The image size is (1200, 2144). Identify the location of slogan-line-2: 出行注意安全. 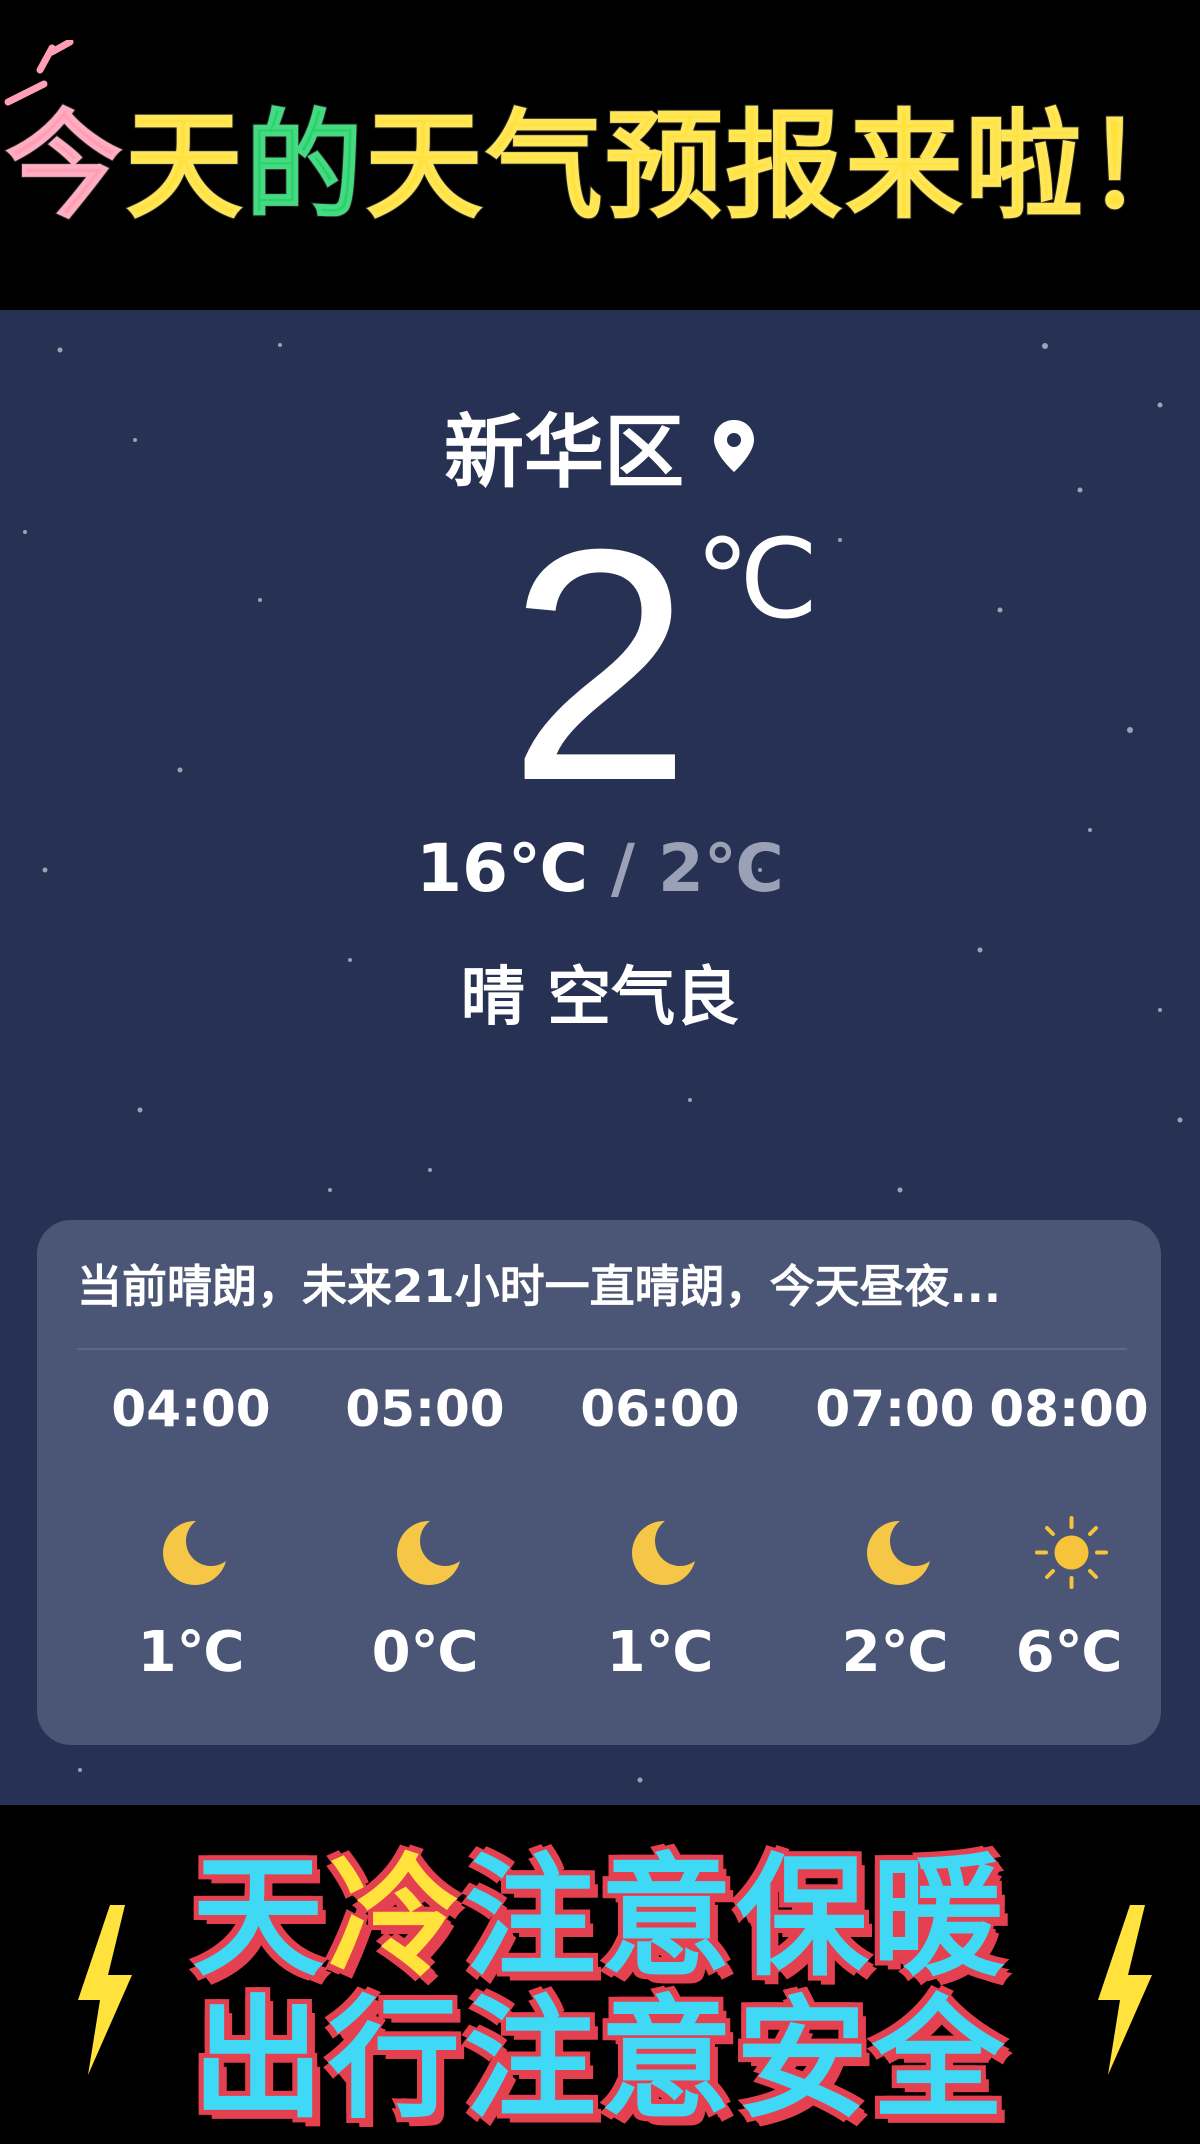
(600, 2060).